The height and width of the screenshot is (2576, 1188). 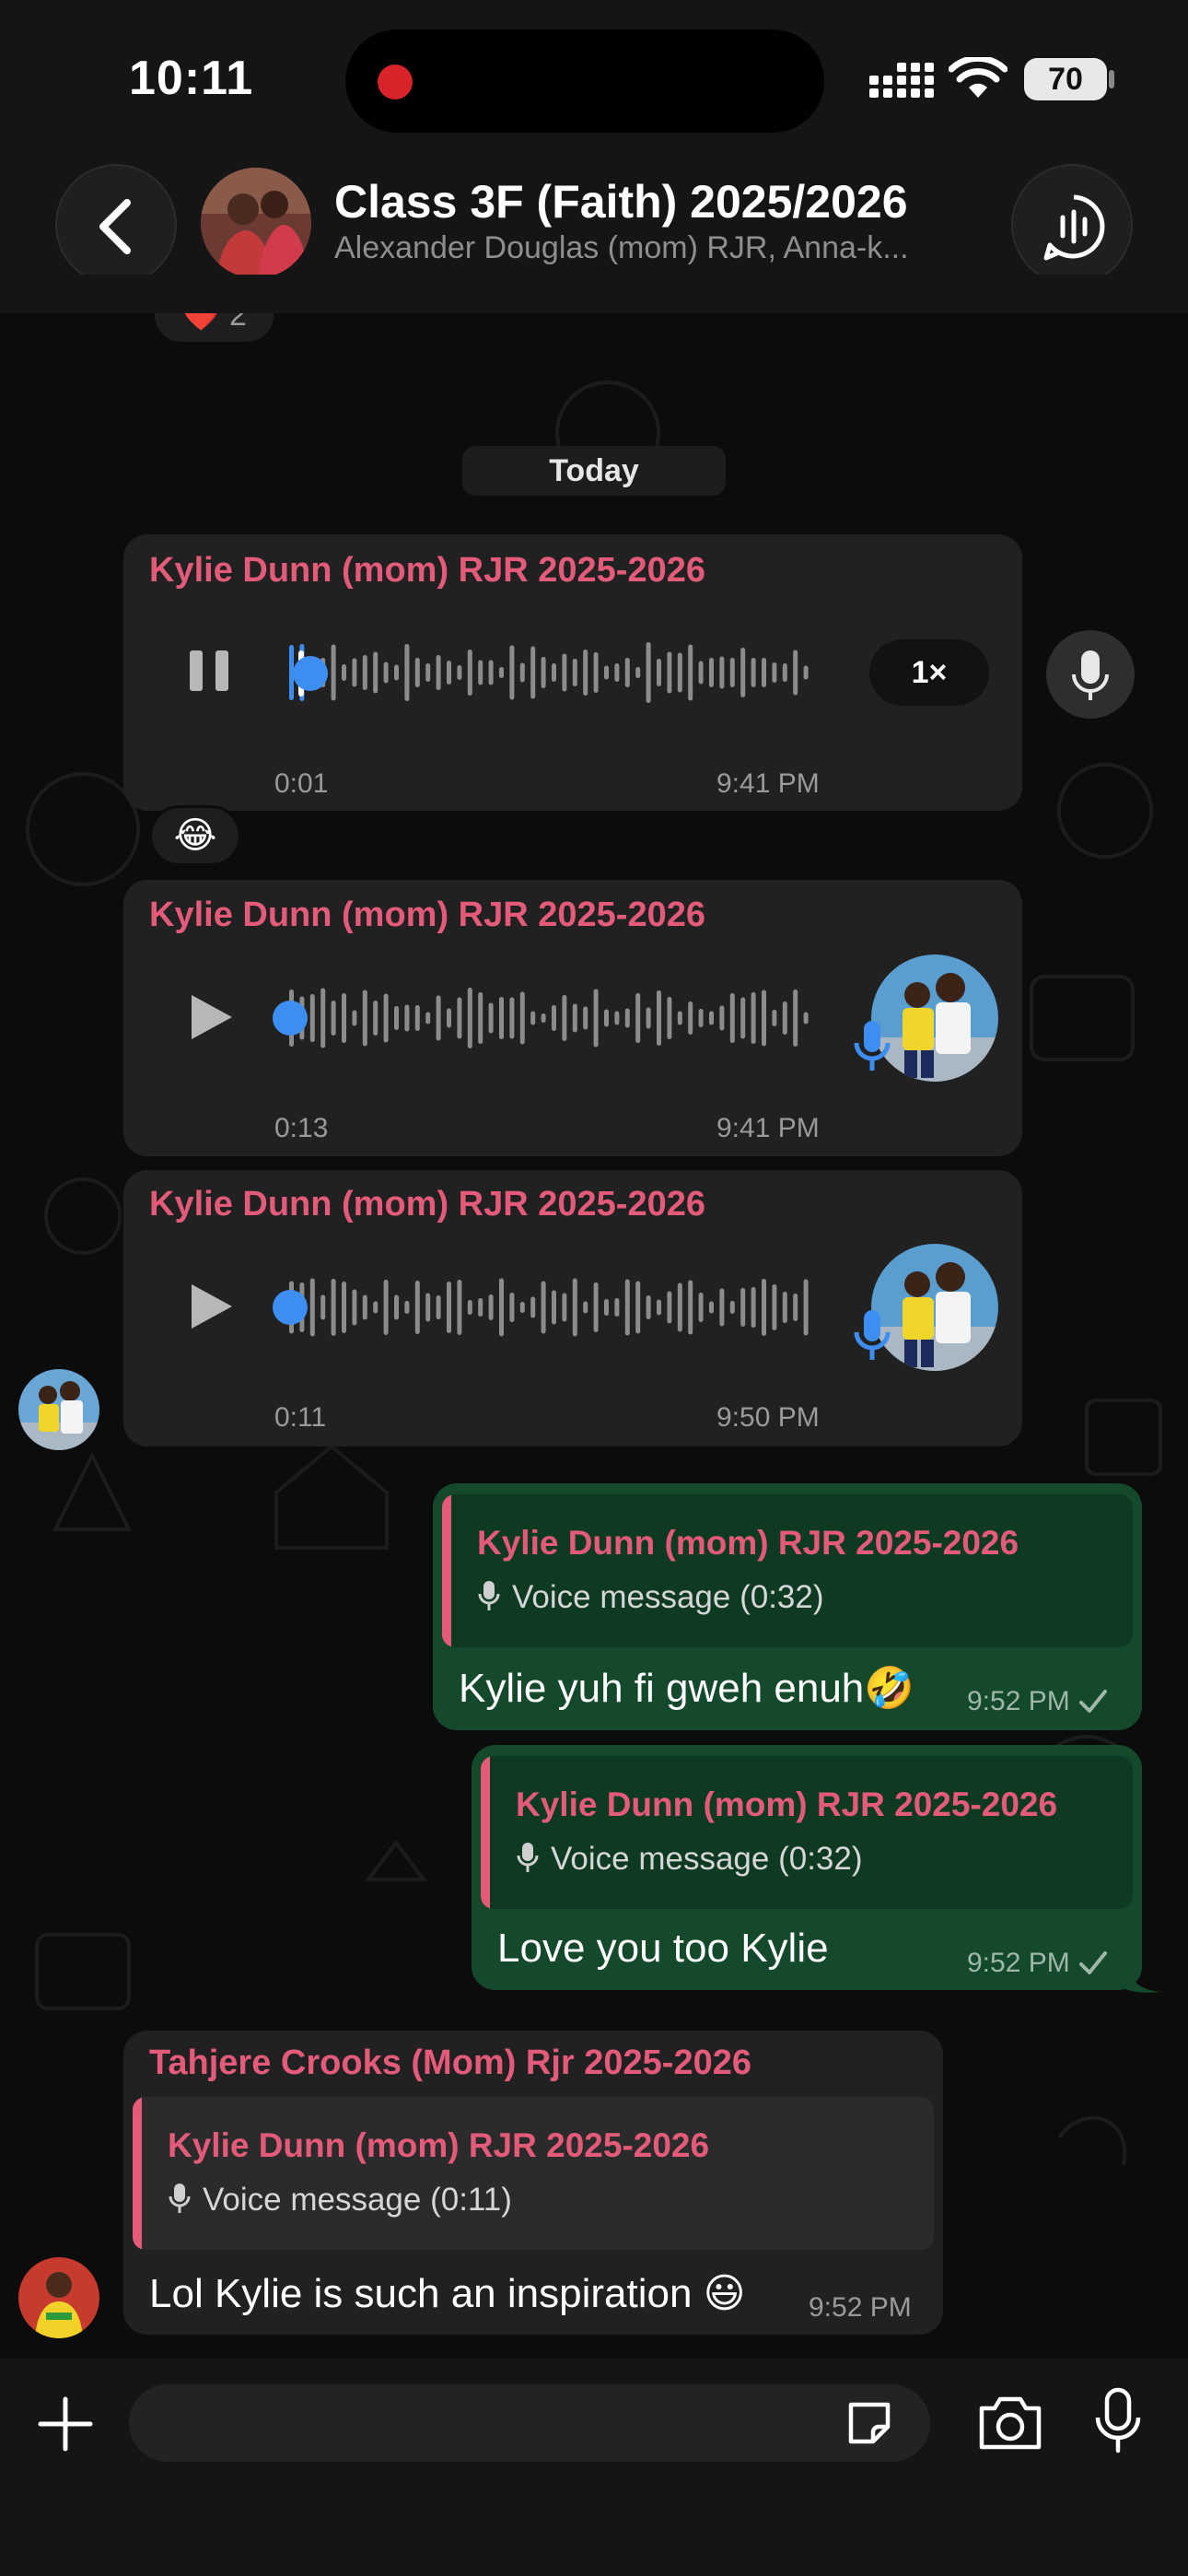 What do you see at coordinates (860, 2307) in the screenshot?
I see `message-time: 9:52 PM` at bounding box center [860, 2307].